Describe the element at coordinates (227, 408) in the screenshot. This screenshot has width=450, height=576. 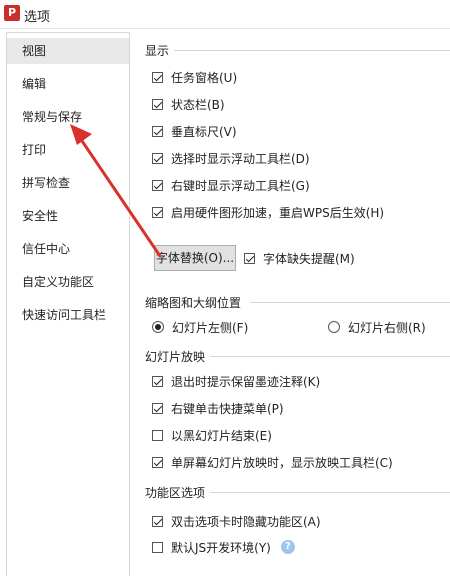
I see `option-label: 右键单击快捷菜单(P)` at that location.